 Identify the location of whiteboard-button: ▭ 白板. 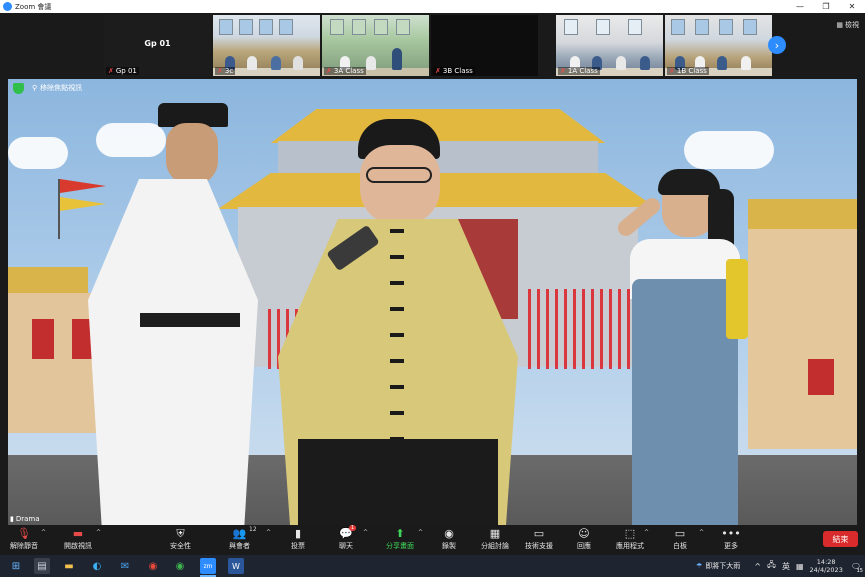
(680, 540).